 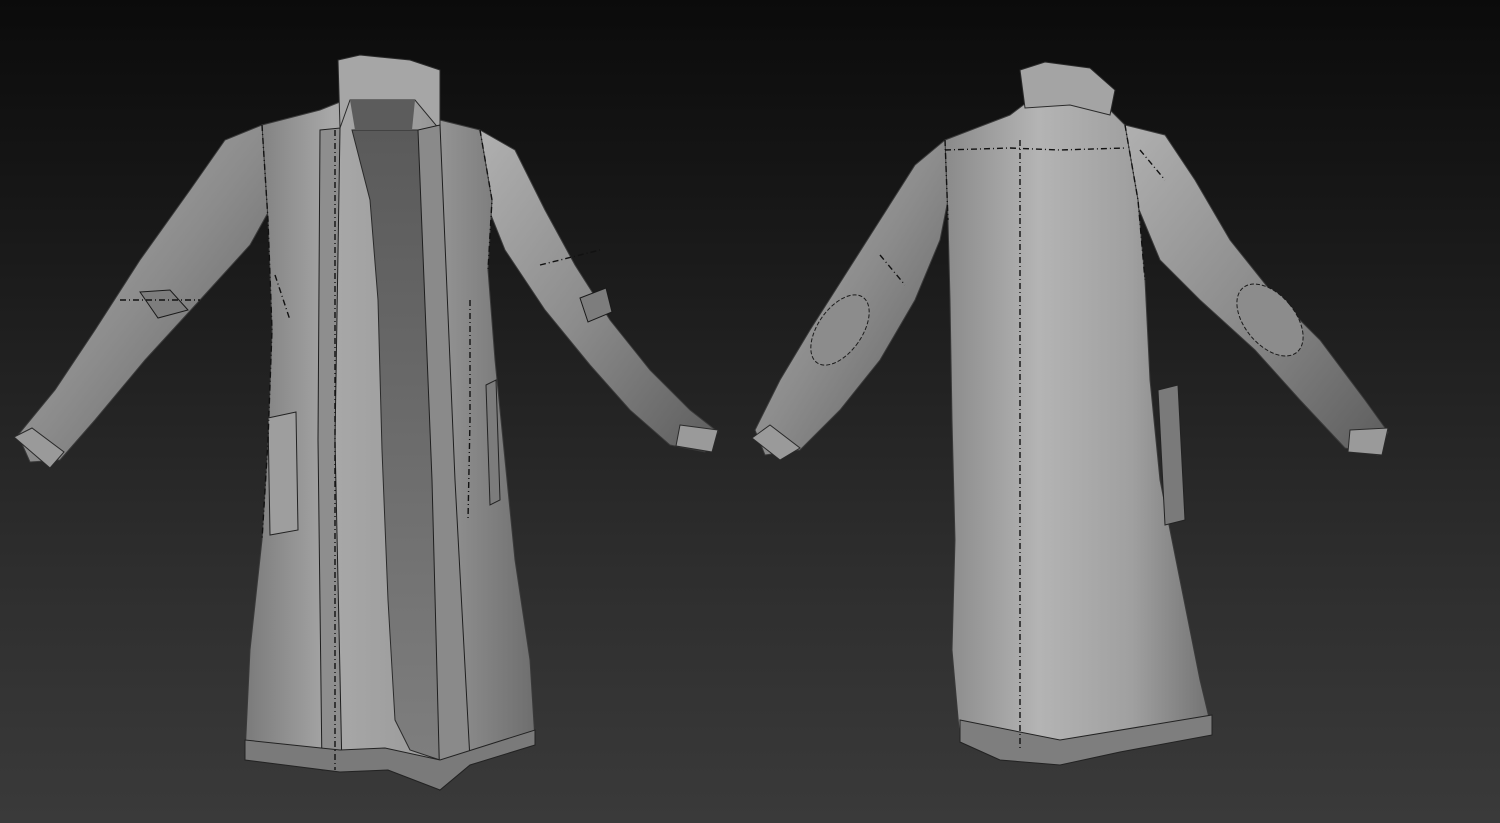 What do you see at coordinates (382, 115) in the screenshot?
I see `front-collar-inner` at bounding box center [382, 115].